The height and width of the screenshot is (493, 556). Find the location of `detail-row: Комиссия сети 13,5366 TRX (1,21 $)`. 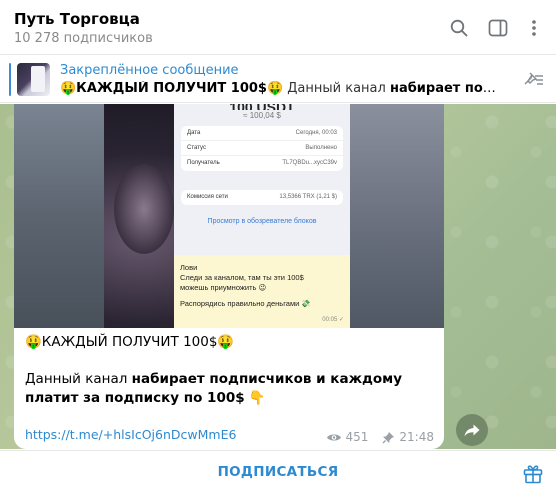

detail-row: Комиссия сети 13,5366 TRX (1,21 $) is located at coordinates (262, 197).